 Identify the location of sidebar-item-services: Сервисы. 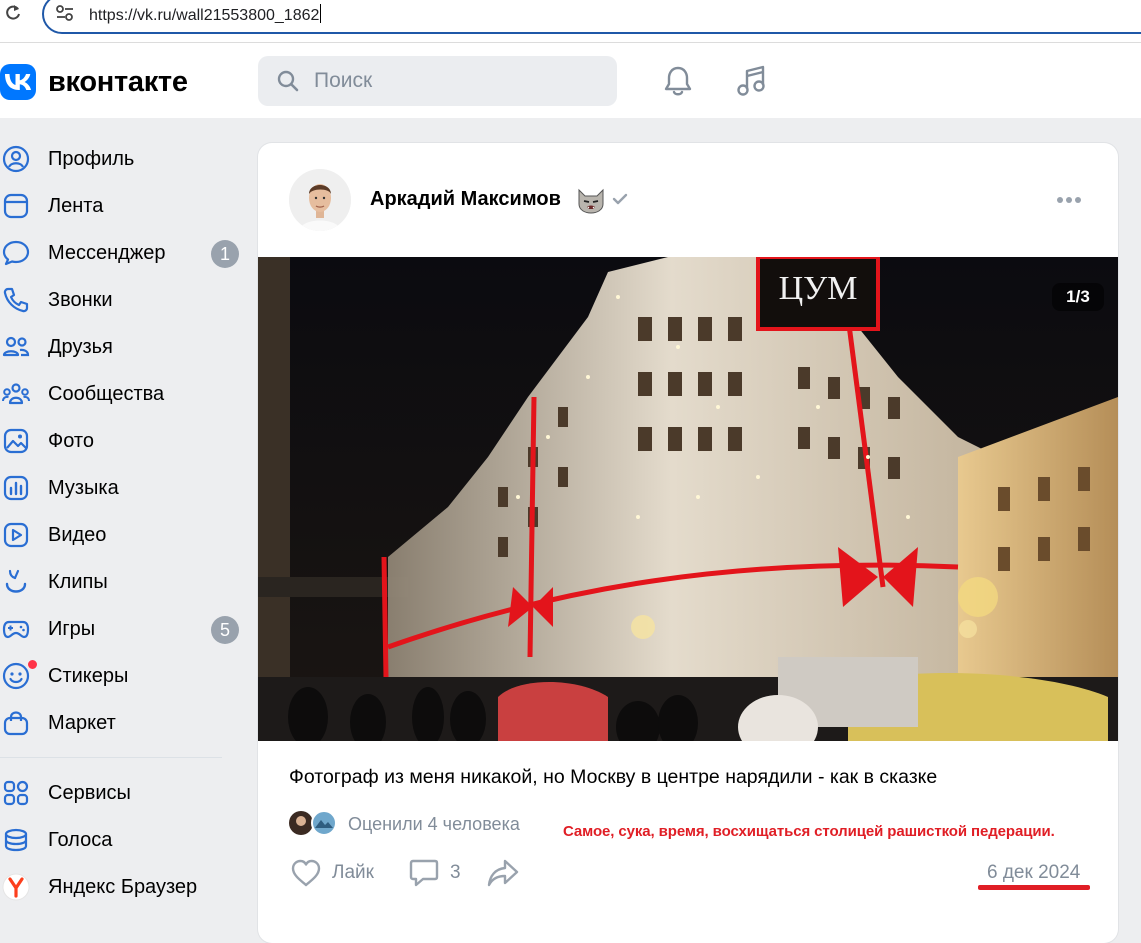
(125, 792).